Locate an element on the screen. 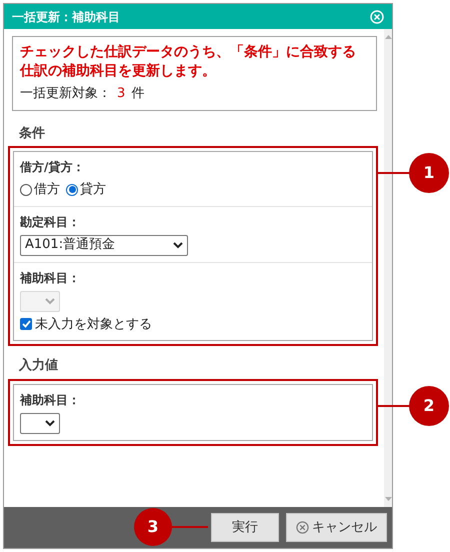 This screenshot has height=552, width=450. callout-badge: 3 is located at coordinates (153, 527).